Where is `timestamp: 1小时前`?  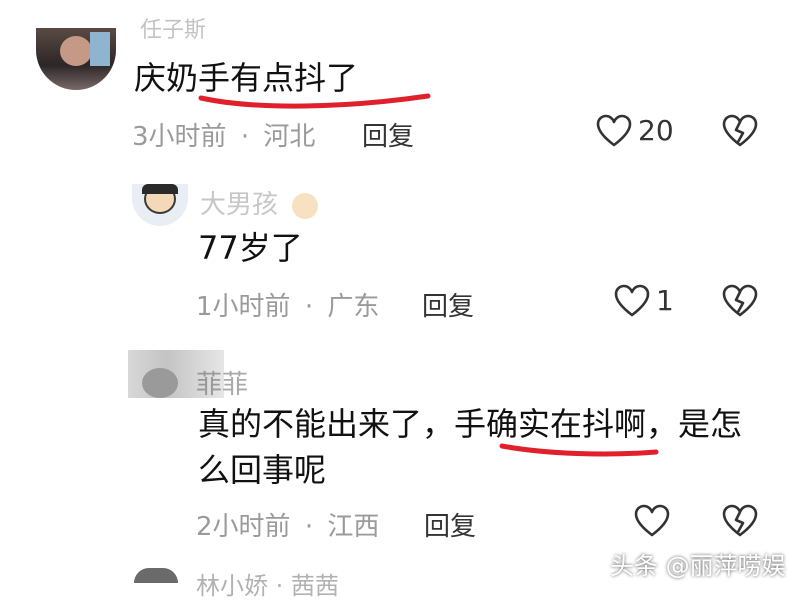
timestamp: 1小时前 is located at coordinates (243, 307).